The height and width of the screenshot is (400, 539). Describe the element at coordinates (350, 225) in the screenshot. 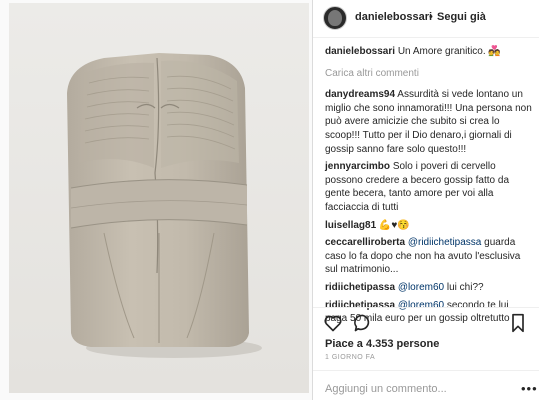

I see `comment-username: luisellag81` at that location.